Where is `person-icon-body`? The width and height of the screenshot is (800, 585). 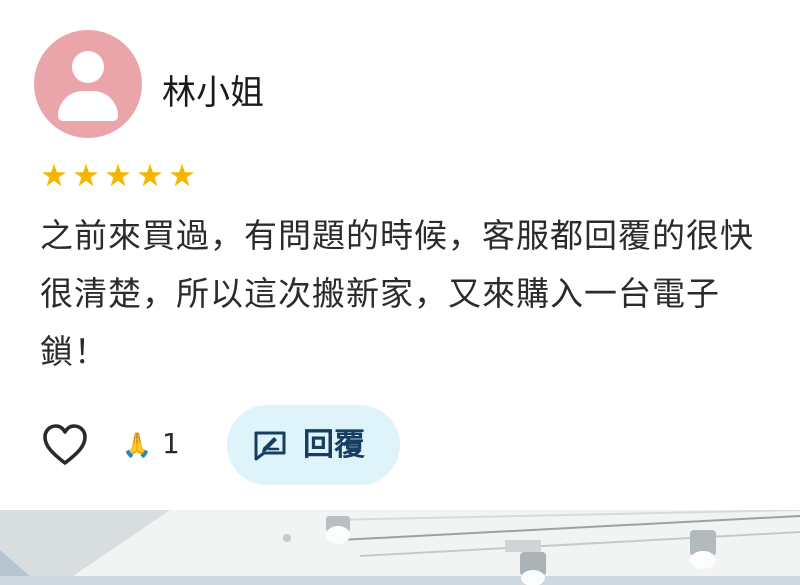 person-icon-body is located at coordinates (88, 106).